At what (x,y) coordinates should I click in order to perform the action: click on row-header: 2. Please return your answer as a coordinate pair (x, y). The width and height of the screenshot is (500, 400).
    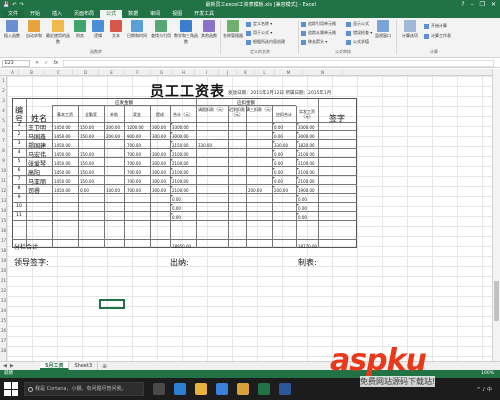
    Looking at the image, I should click on (3, 90).